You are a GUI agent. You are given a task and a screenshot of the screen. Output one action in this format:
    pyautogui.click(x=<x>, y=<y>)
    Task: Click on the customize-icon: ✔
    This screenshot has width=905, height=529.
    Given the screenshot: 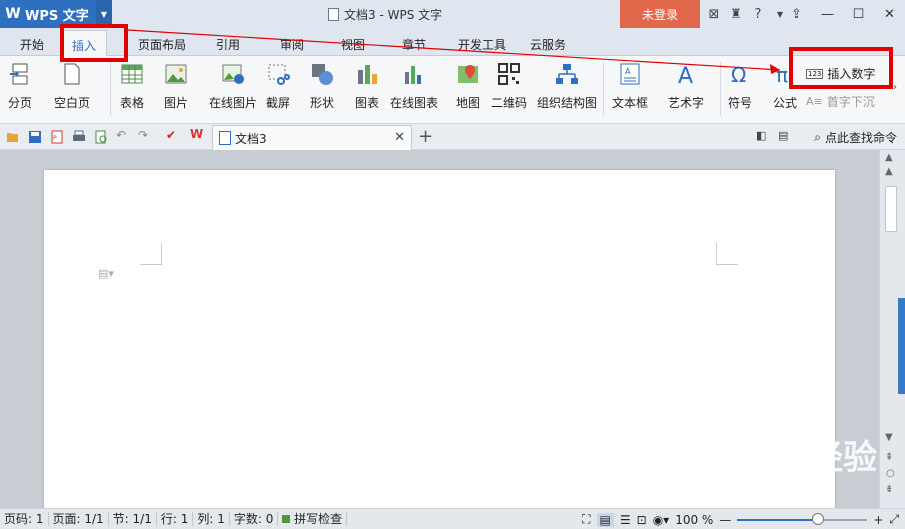 What is the action you would take?
    pyautogui.click(x=173, y=135)
    